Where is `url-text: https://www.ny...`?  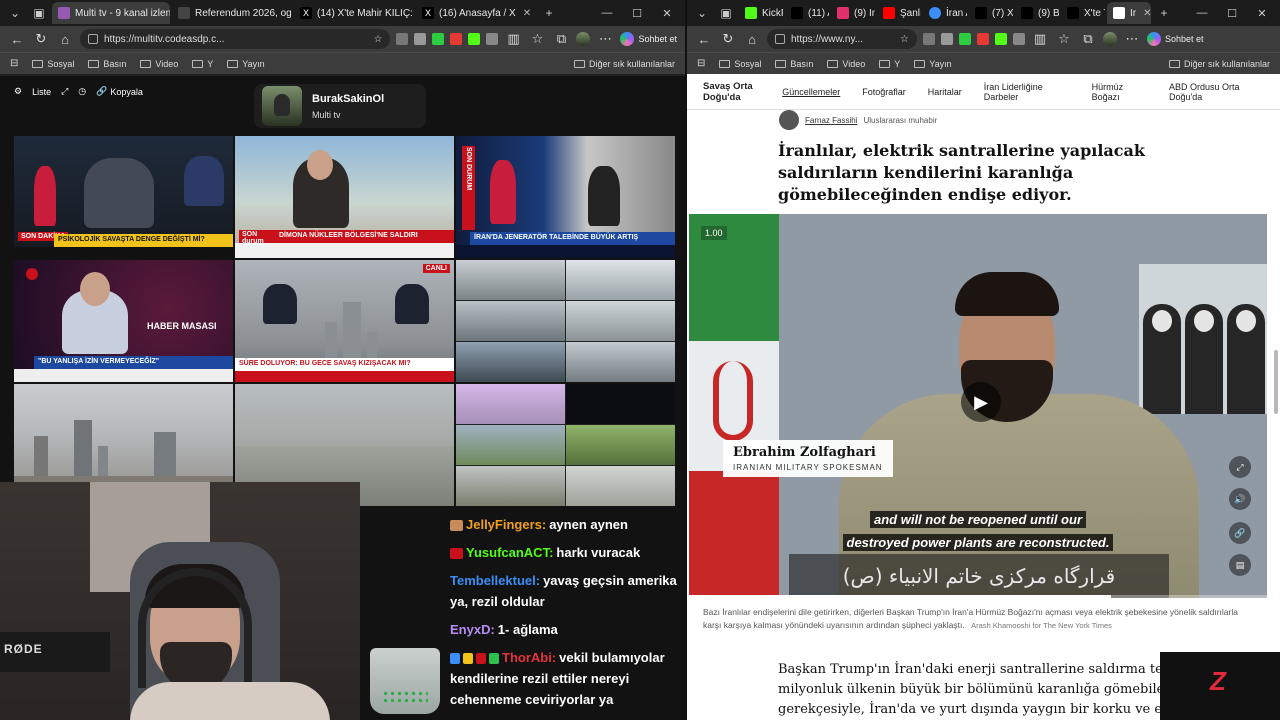
url-text: https://www.ny... is located at coordinates (842, 39).